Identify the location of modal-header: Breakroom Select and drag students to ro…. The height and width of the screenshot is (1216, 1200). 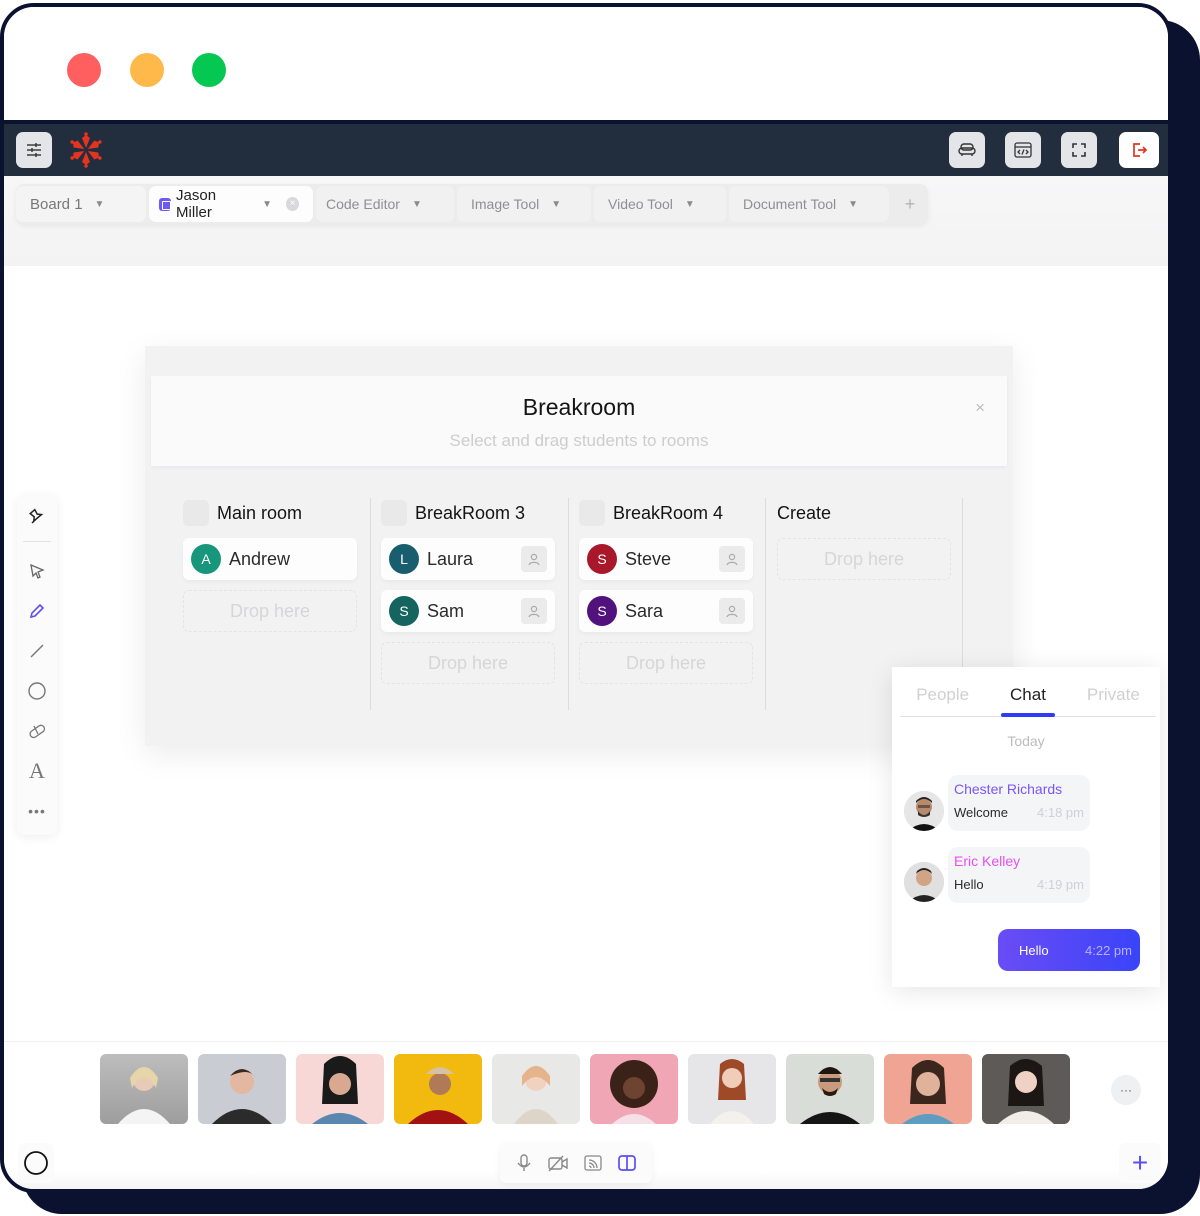
(579, 421).